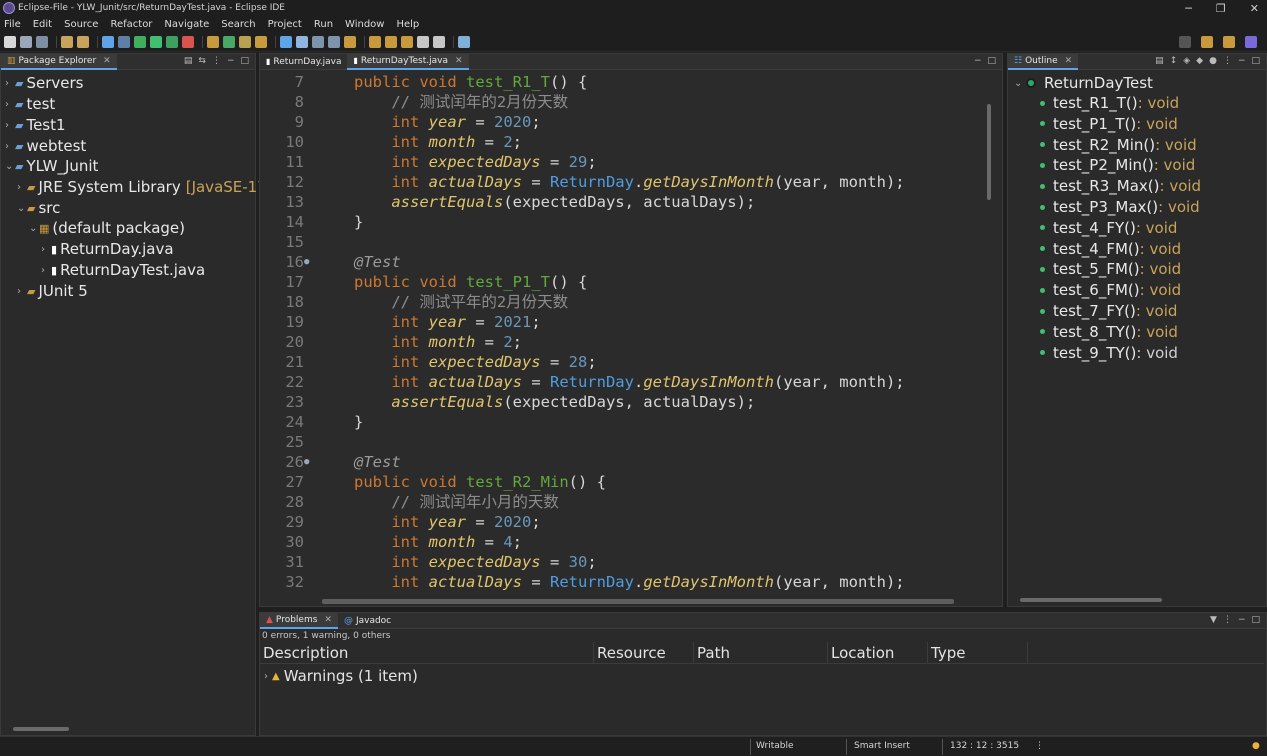  I want to click on outline-method-item: test_P2_Min() : void, so click(1117, 165).